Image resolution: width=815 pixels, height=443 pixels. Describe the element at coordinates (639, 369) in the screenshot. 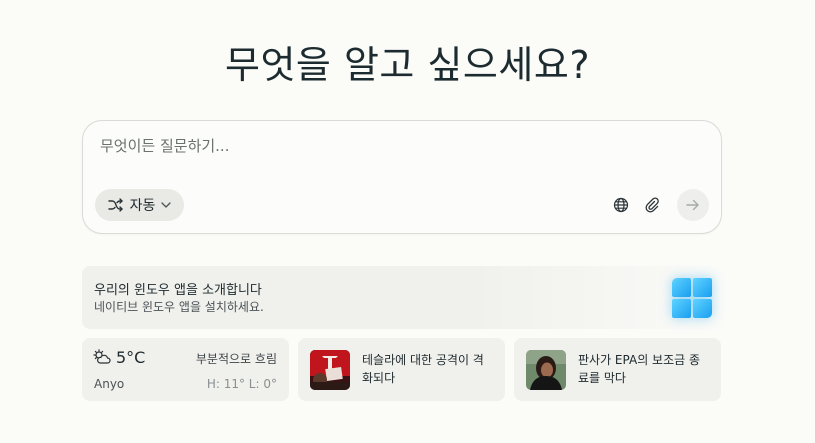

I see `news-headline: 판사가 EPA의 보조금 종료를 막다` at that location.